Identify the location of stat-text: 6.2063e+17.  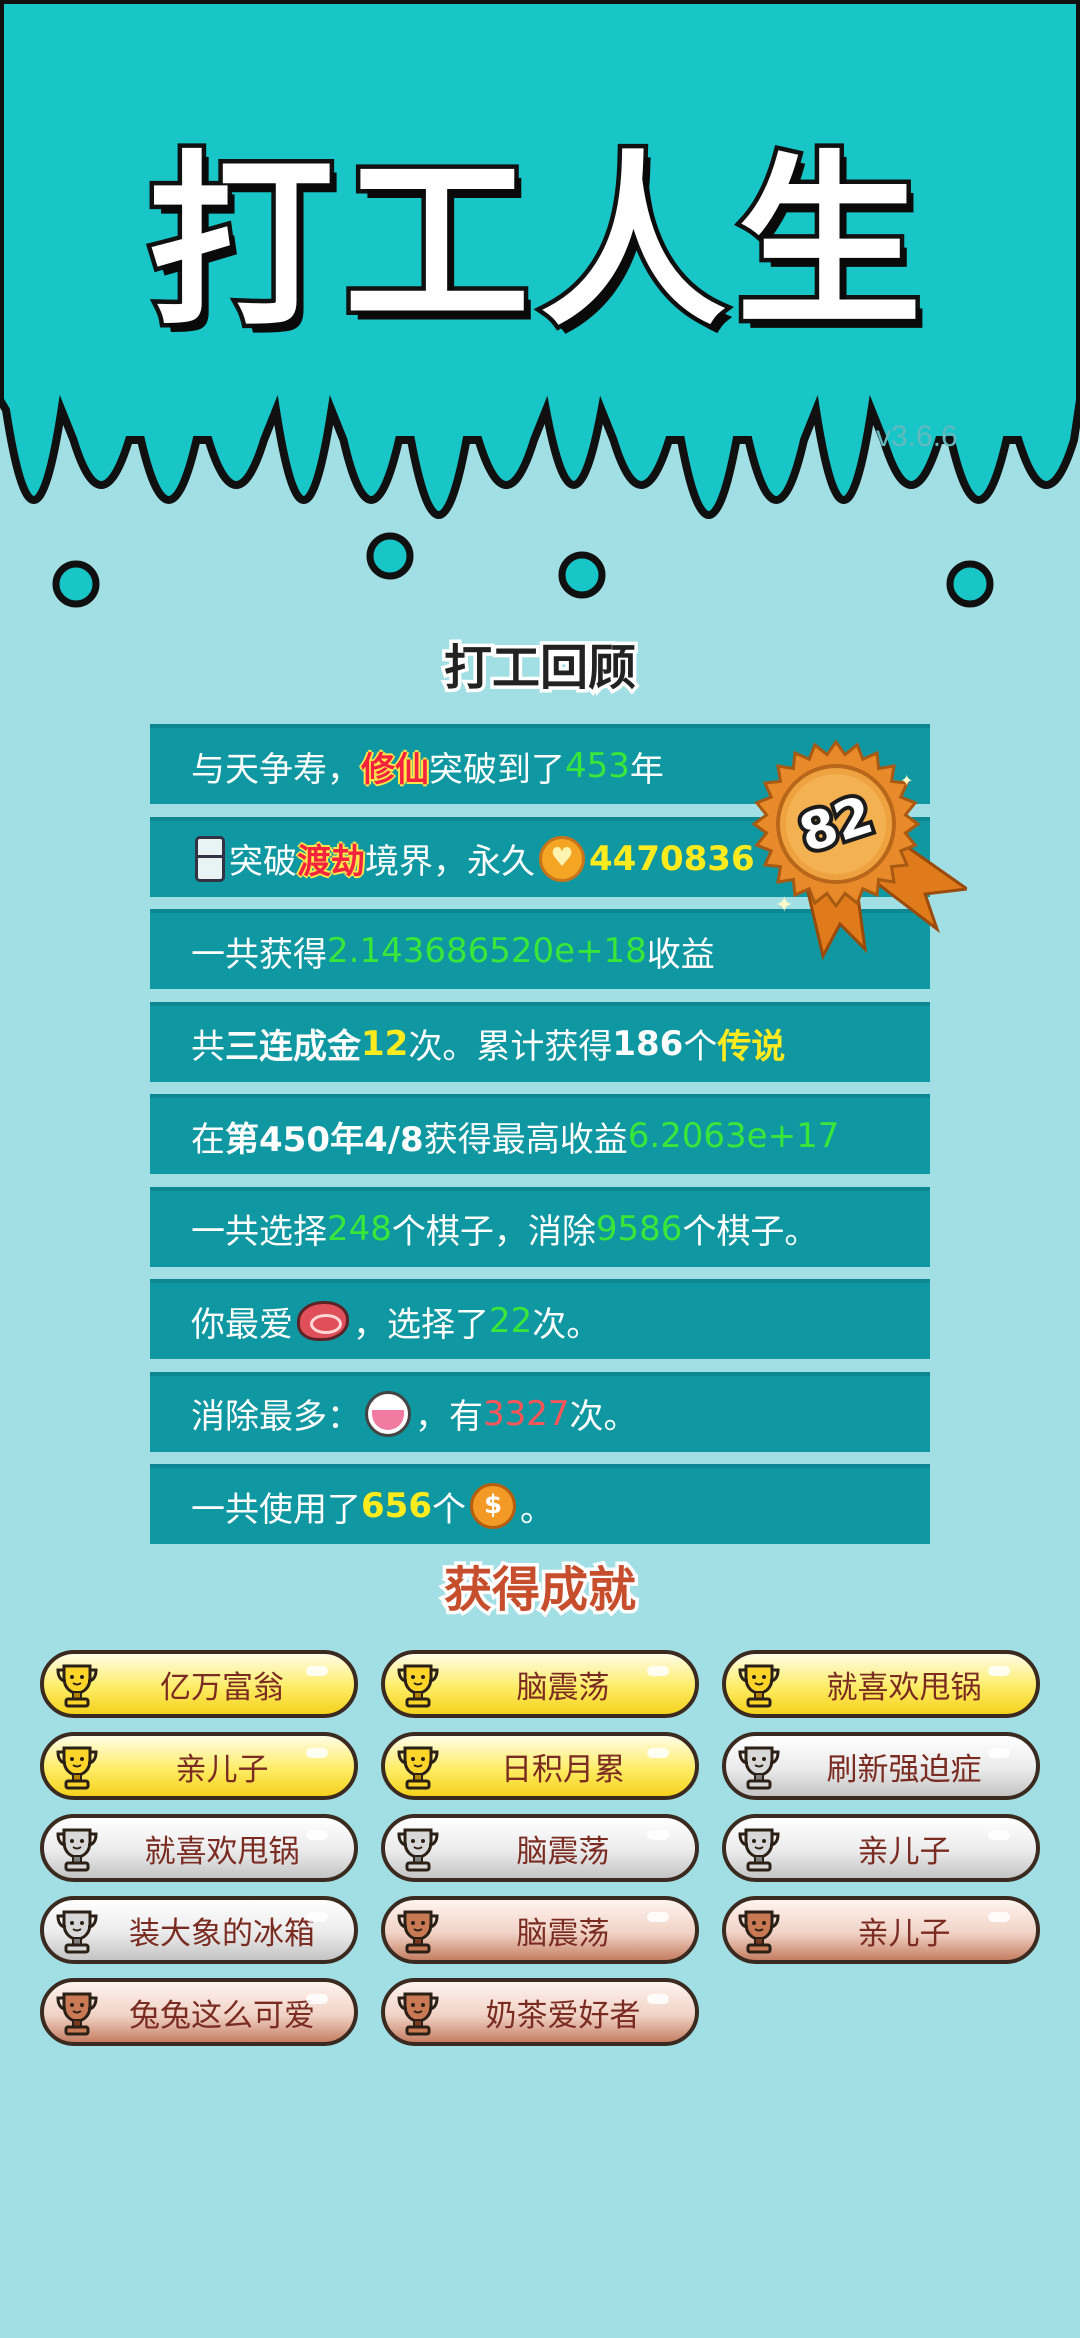
(733, 1136).